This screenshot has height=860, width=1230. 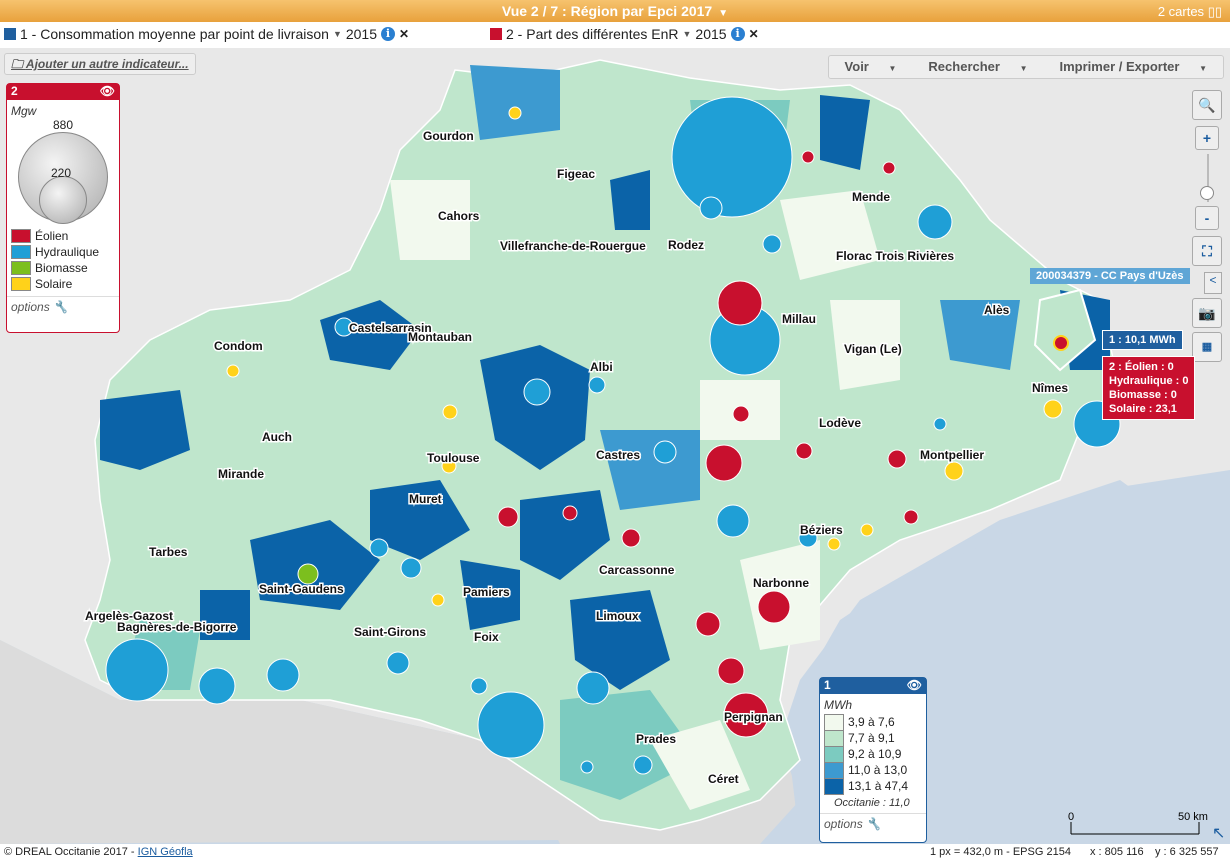 I want to click on folder-icon: 🗀, so click(x=17, y=64).